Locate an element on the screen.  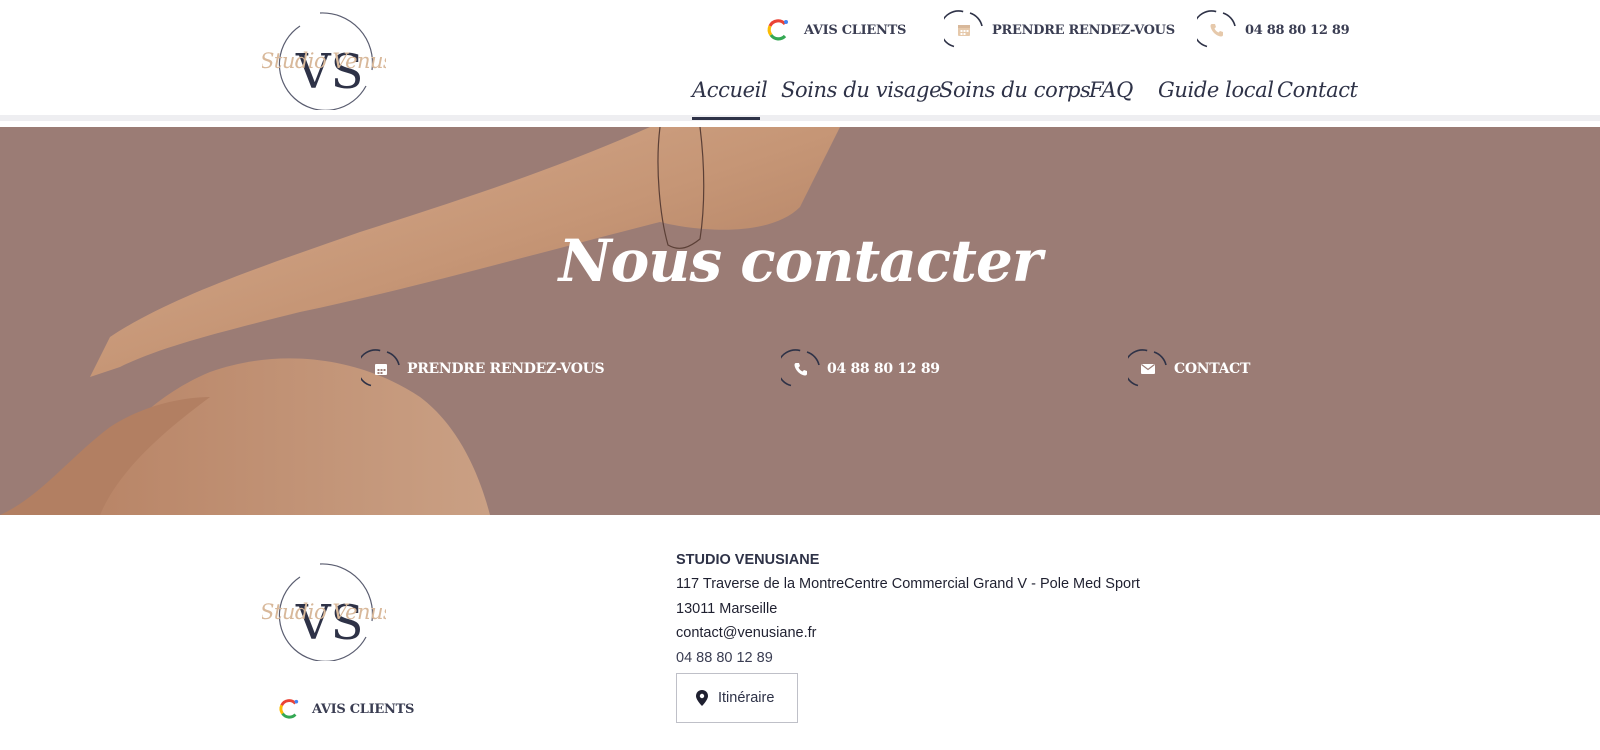
topbar-reviews-link: AVIS CLIENTS is located at coordinates (836, 30).